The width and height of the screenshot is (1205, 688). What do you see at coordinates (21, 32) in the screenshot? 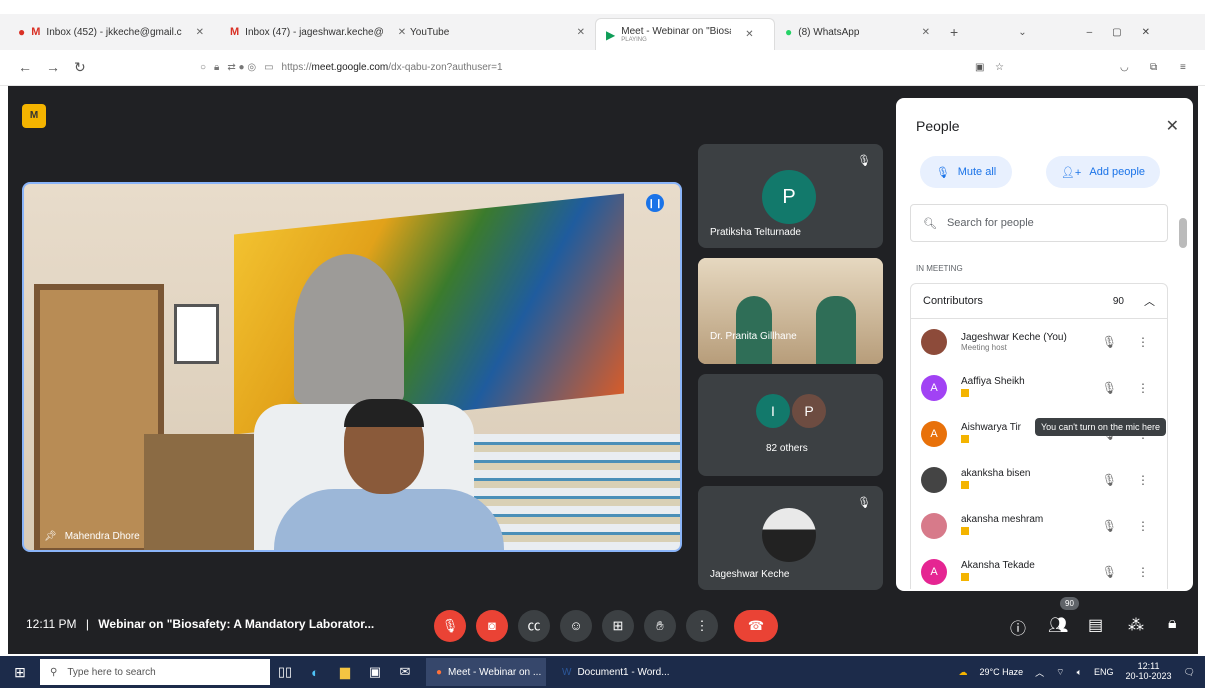
I see `browser-menu-icon: ●` at bounding box center [21, 32].